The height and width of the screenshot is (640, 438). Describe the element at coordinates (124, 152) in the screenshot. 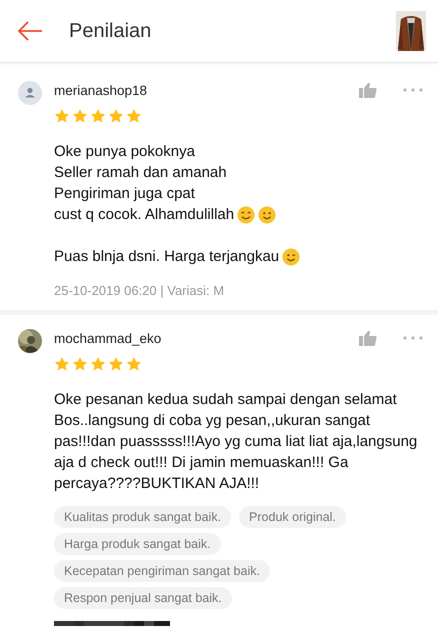

I see `review-text: Oke punya pokoknya` at that location.